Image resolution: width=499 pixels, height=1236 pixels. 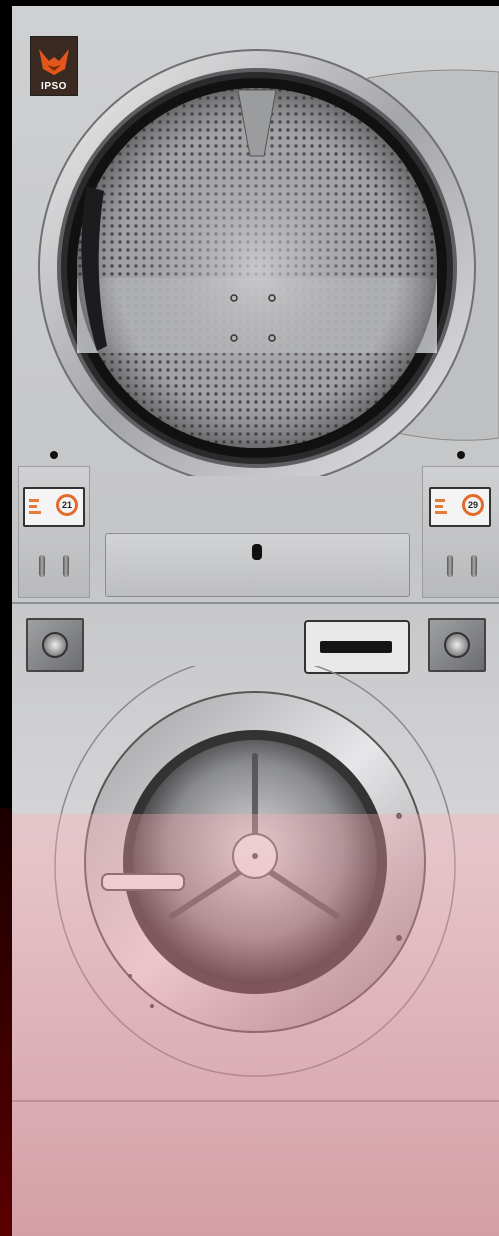 What do you see at coordinates (255, 603) in the screenshot?
I see `unit-divider` at bounding box center [255, 603].